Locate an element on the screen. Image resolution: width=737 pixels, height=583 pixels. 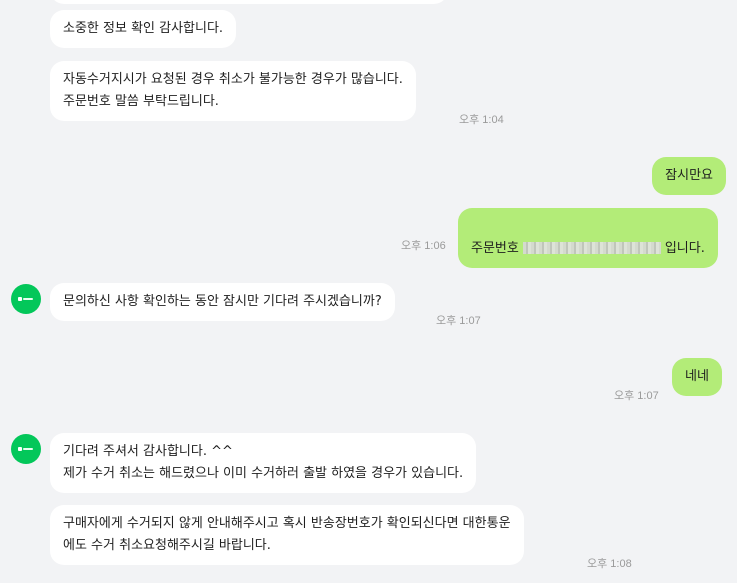
message-time: 오후 1:08 is located at coordinates (609, 564).